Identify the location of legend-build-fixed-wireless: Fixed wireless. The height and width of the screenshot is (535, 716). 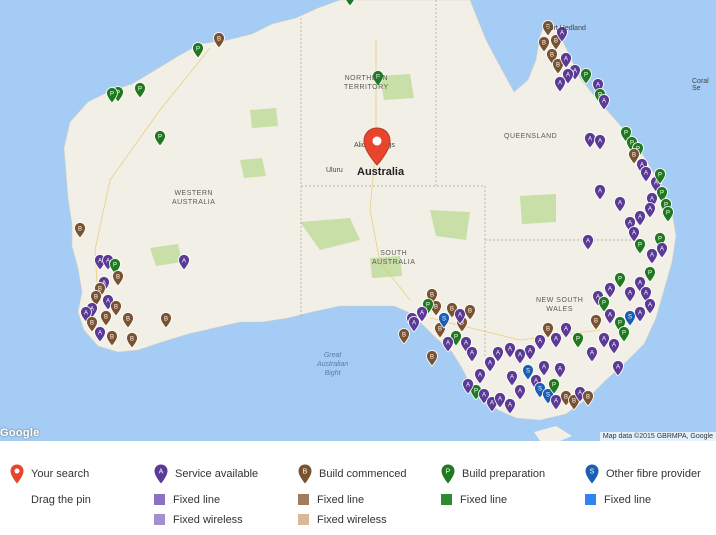
(352, 520).